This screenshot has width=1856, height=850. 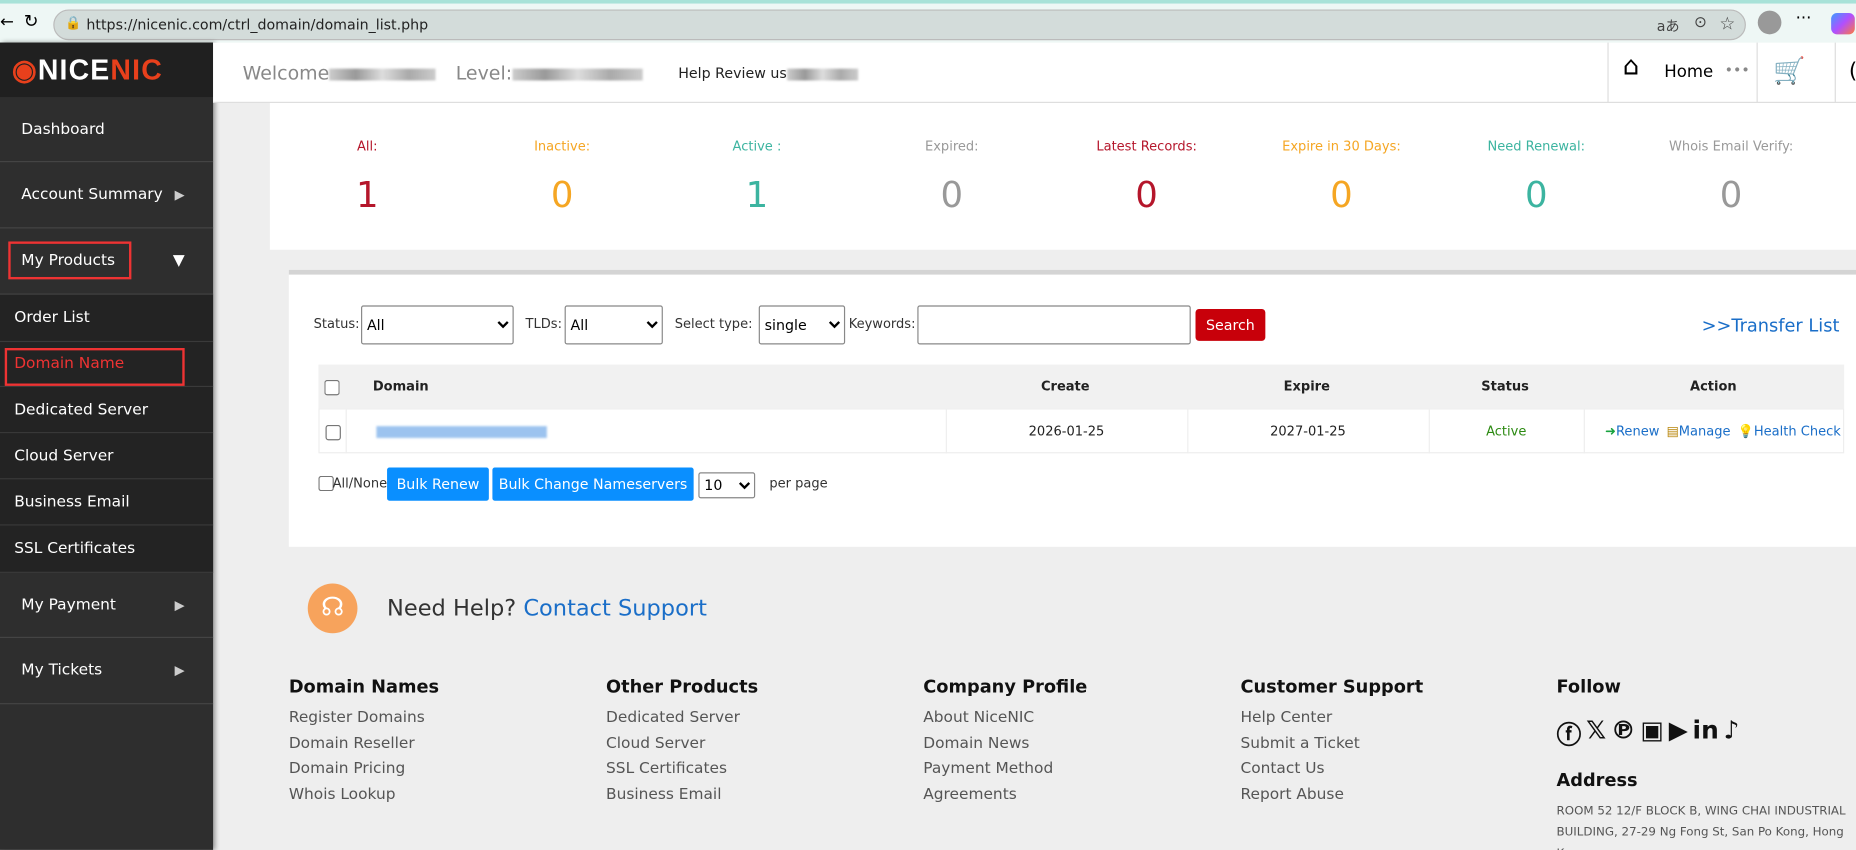 I want to click on footer-link: Agreements, so click(x=969, y=795).